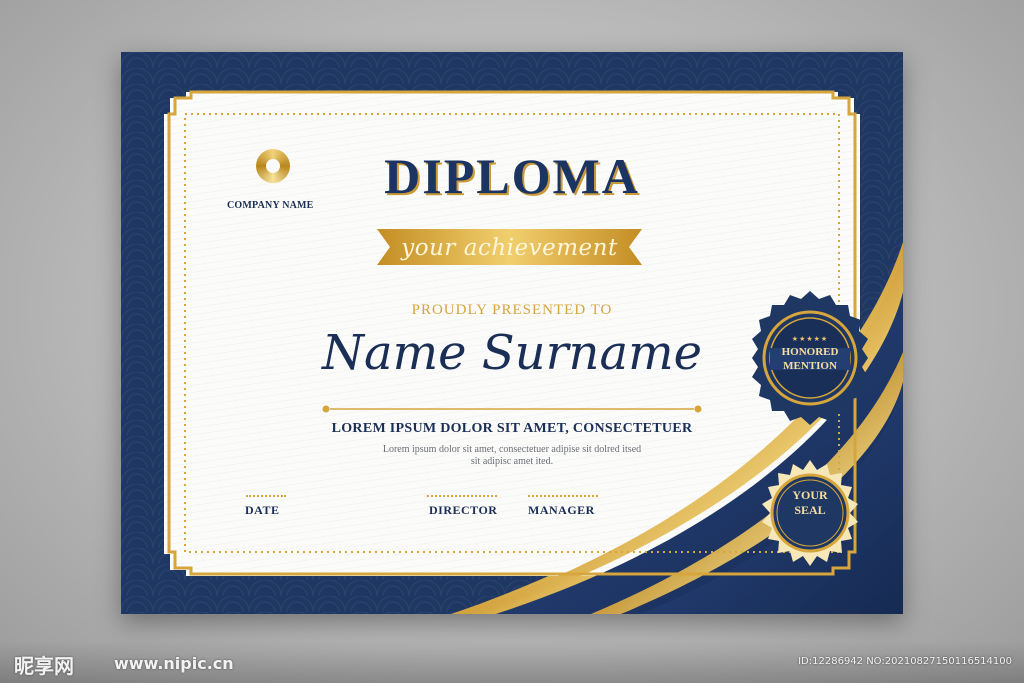 This screenshot has height=683, width=1024. What do you see at coordinates (462, 496) in the screenshot?
I see `director-signature-line` at bounding box center [462, 496].